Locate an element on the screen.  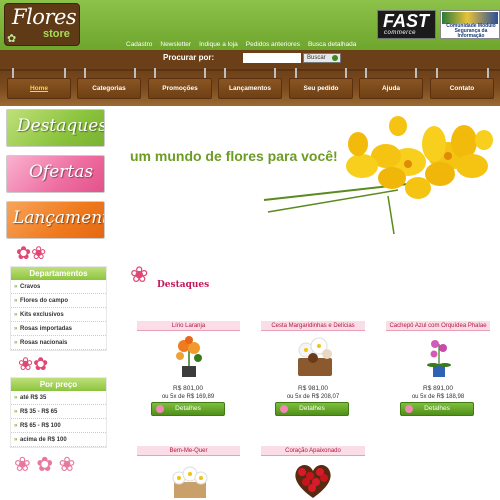
price-item: R$ 35 - R$ 65 is located at coordinates (58, 412).